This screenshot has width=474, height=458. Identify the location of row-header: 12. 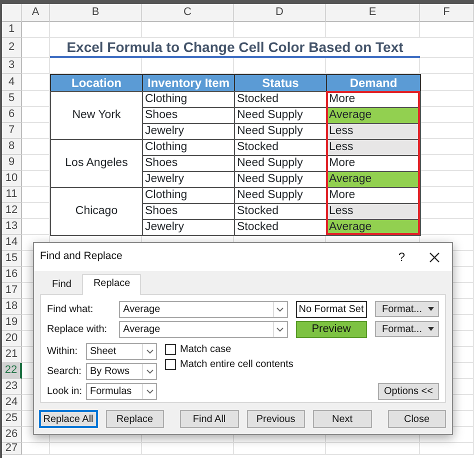
(12, 211).